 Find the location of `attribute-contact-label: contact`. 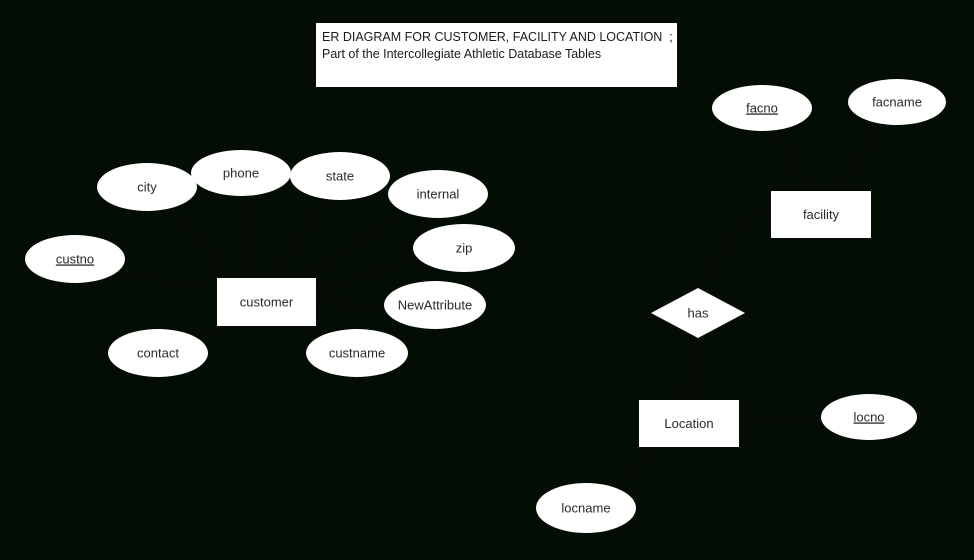

attribute-contact-label: contact is located at coordinates (158, 352).